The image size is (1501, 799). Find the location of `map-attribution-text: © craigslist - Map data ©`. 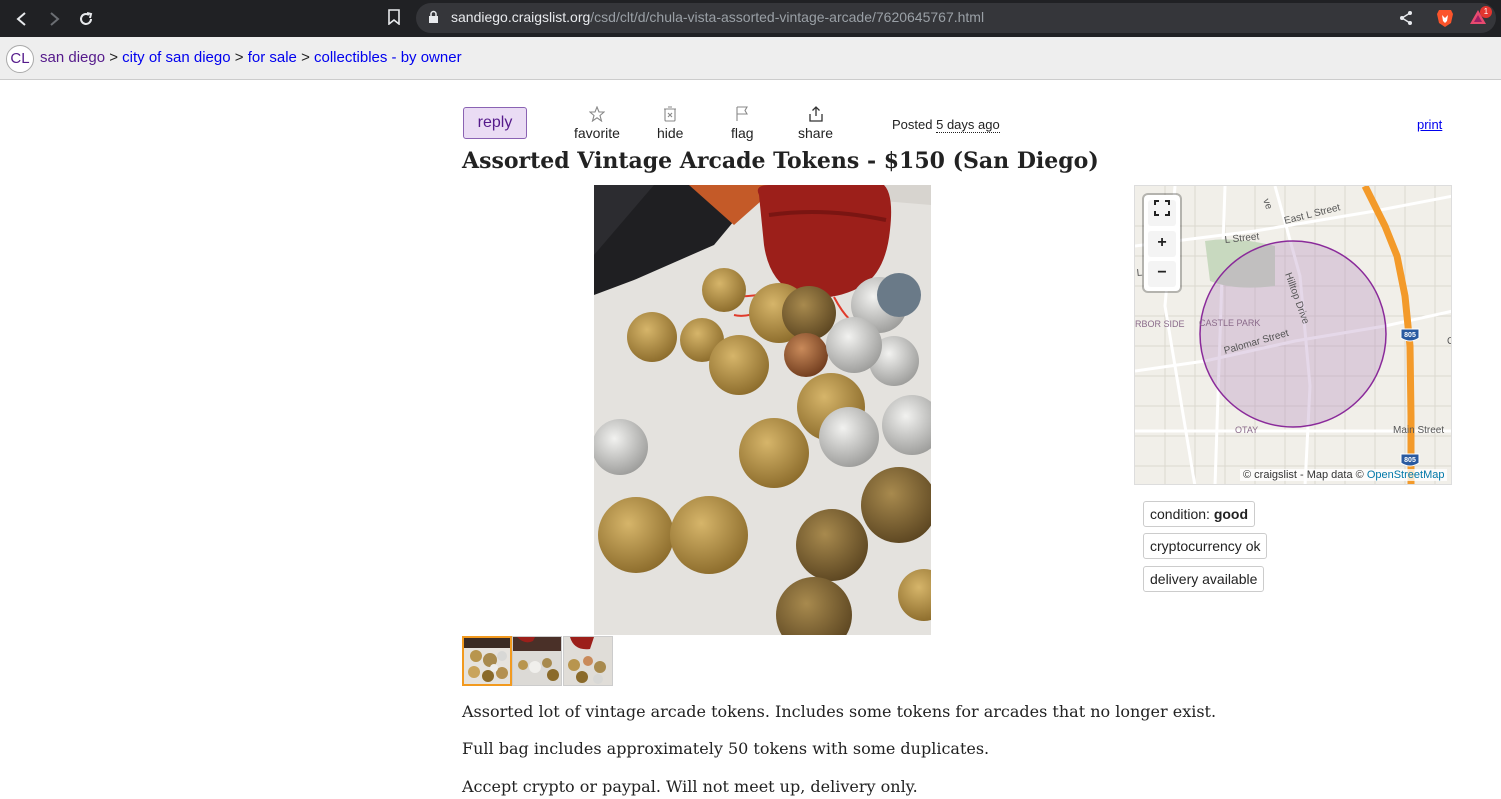

map-attribution-text: © craigslist - Map data © is located at coordinates (1303, 475).